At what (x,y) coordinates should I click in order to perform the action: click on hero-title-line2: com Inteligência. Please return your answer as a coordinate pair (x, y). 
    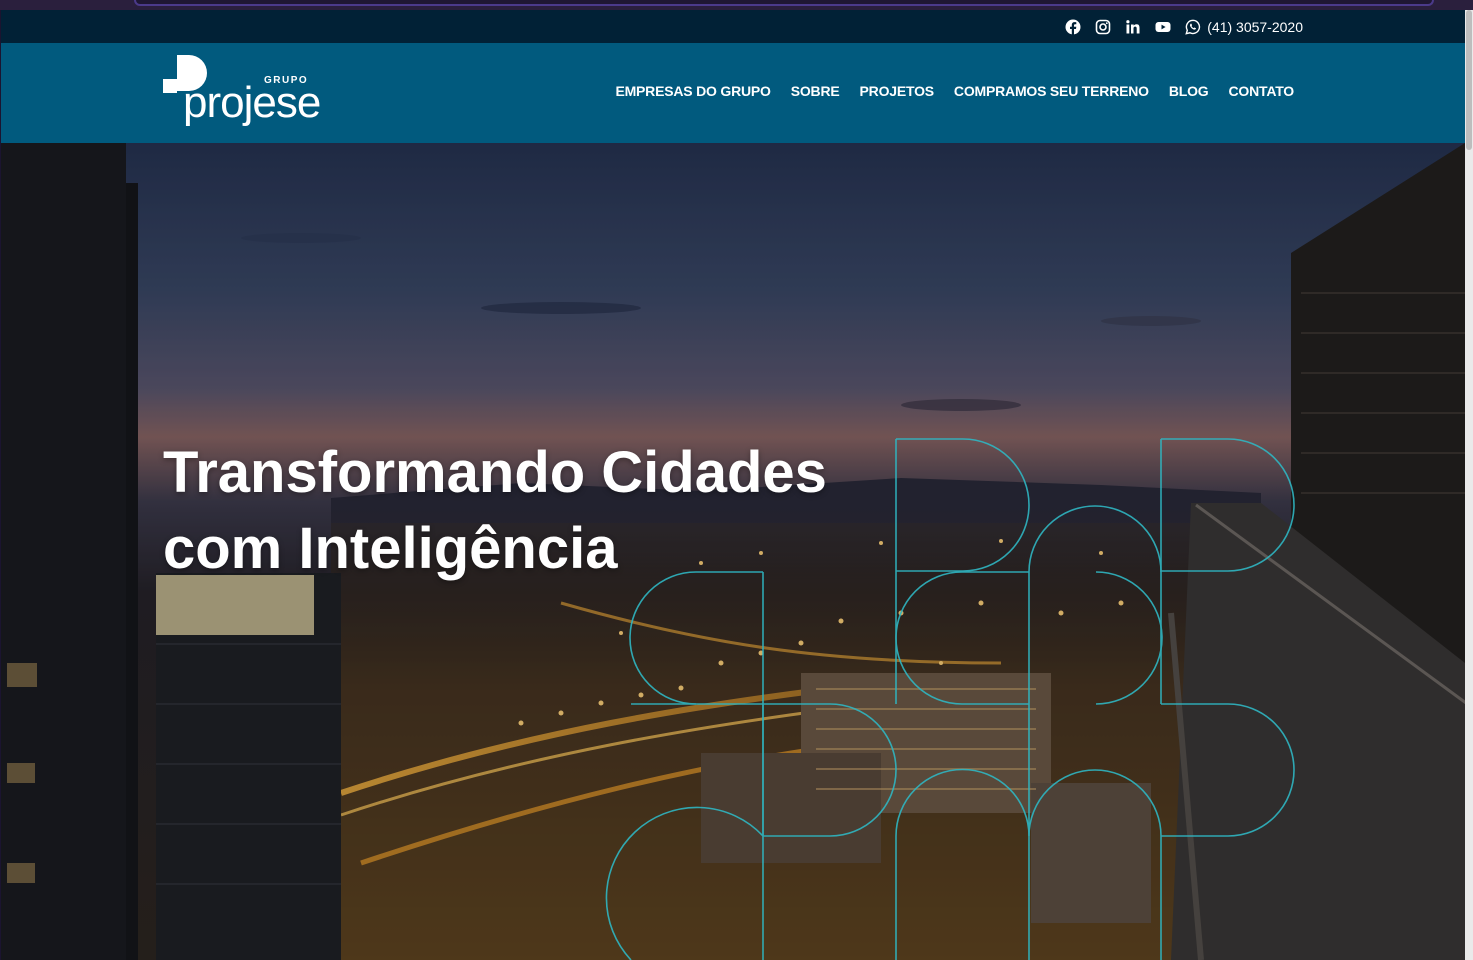
    Looking at the image, I should click on (495, 549).